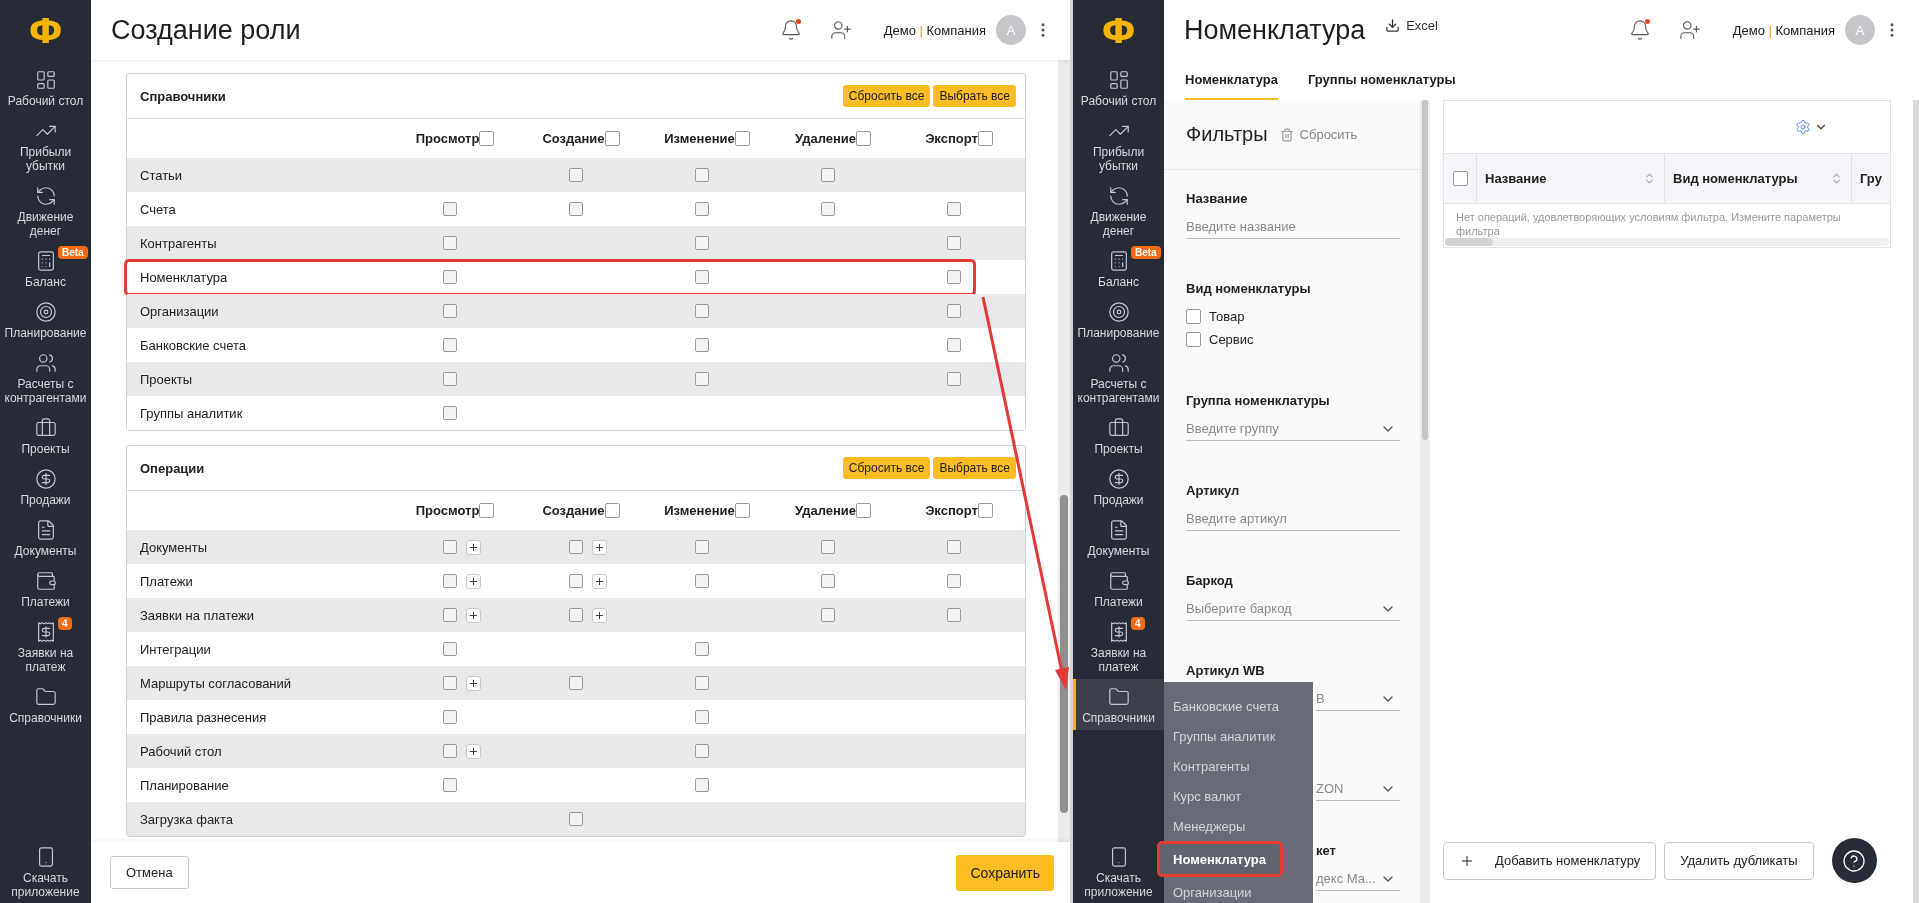 This screenshot has height=903, width=1919. What do you see at coordinates (1739, 860) in the screenshot?
I see `remove-duplicates-button: Удалить дубликаты` at bounding box center [1739, 860].